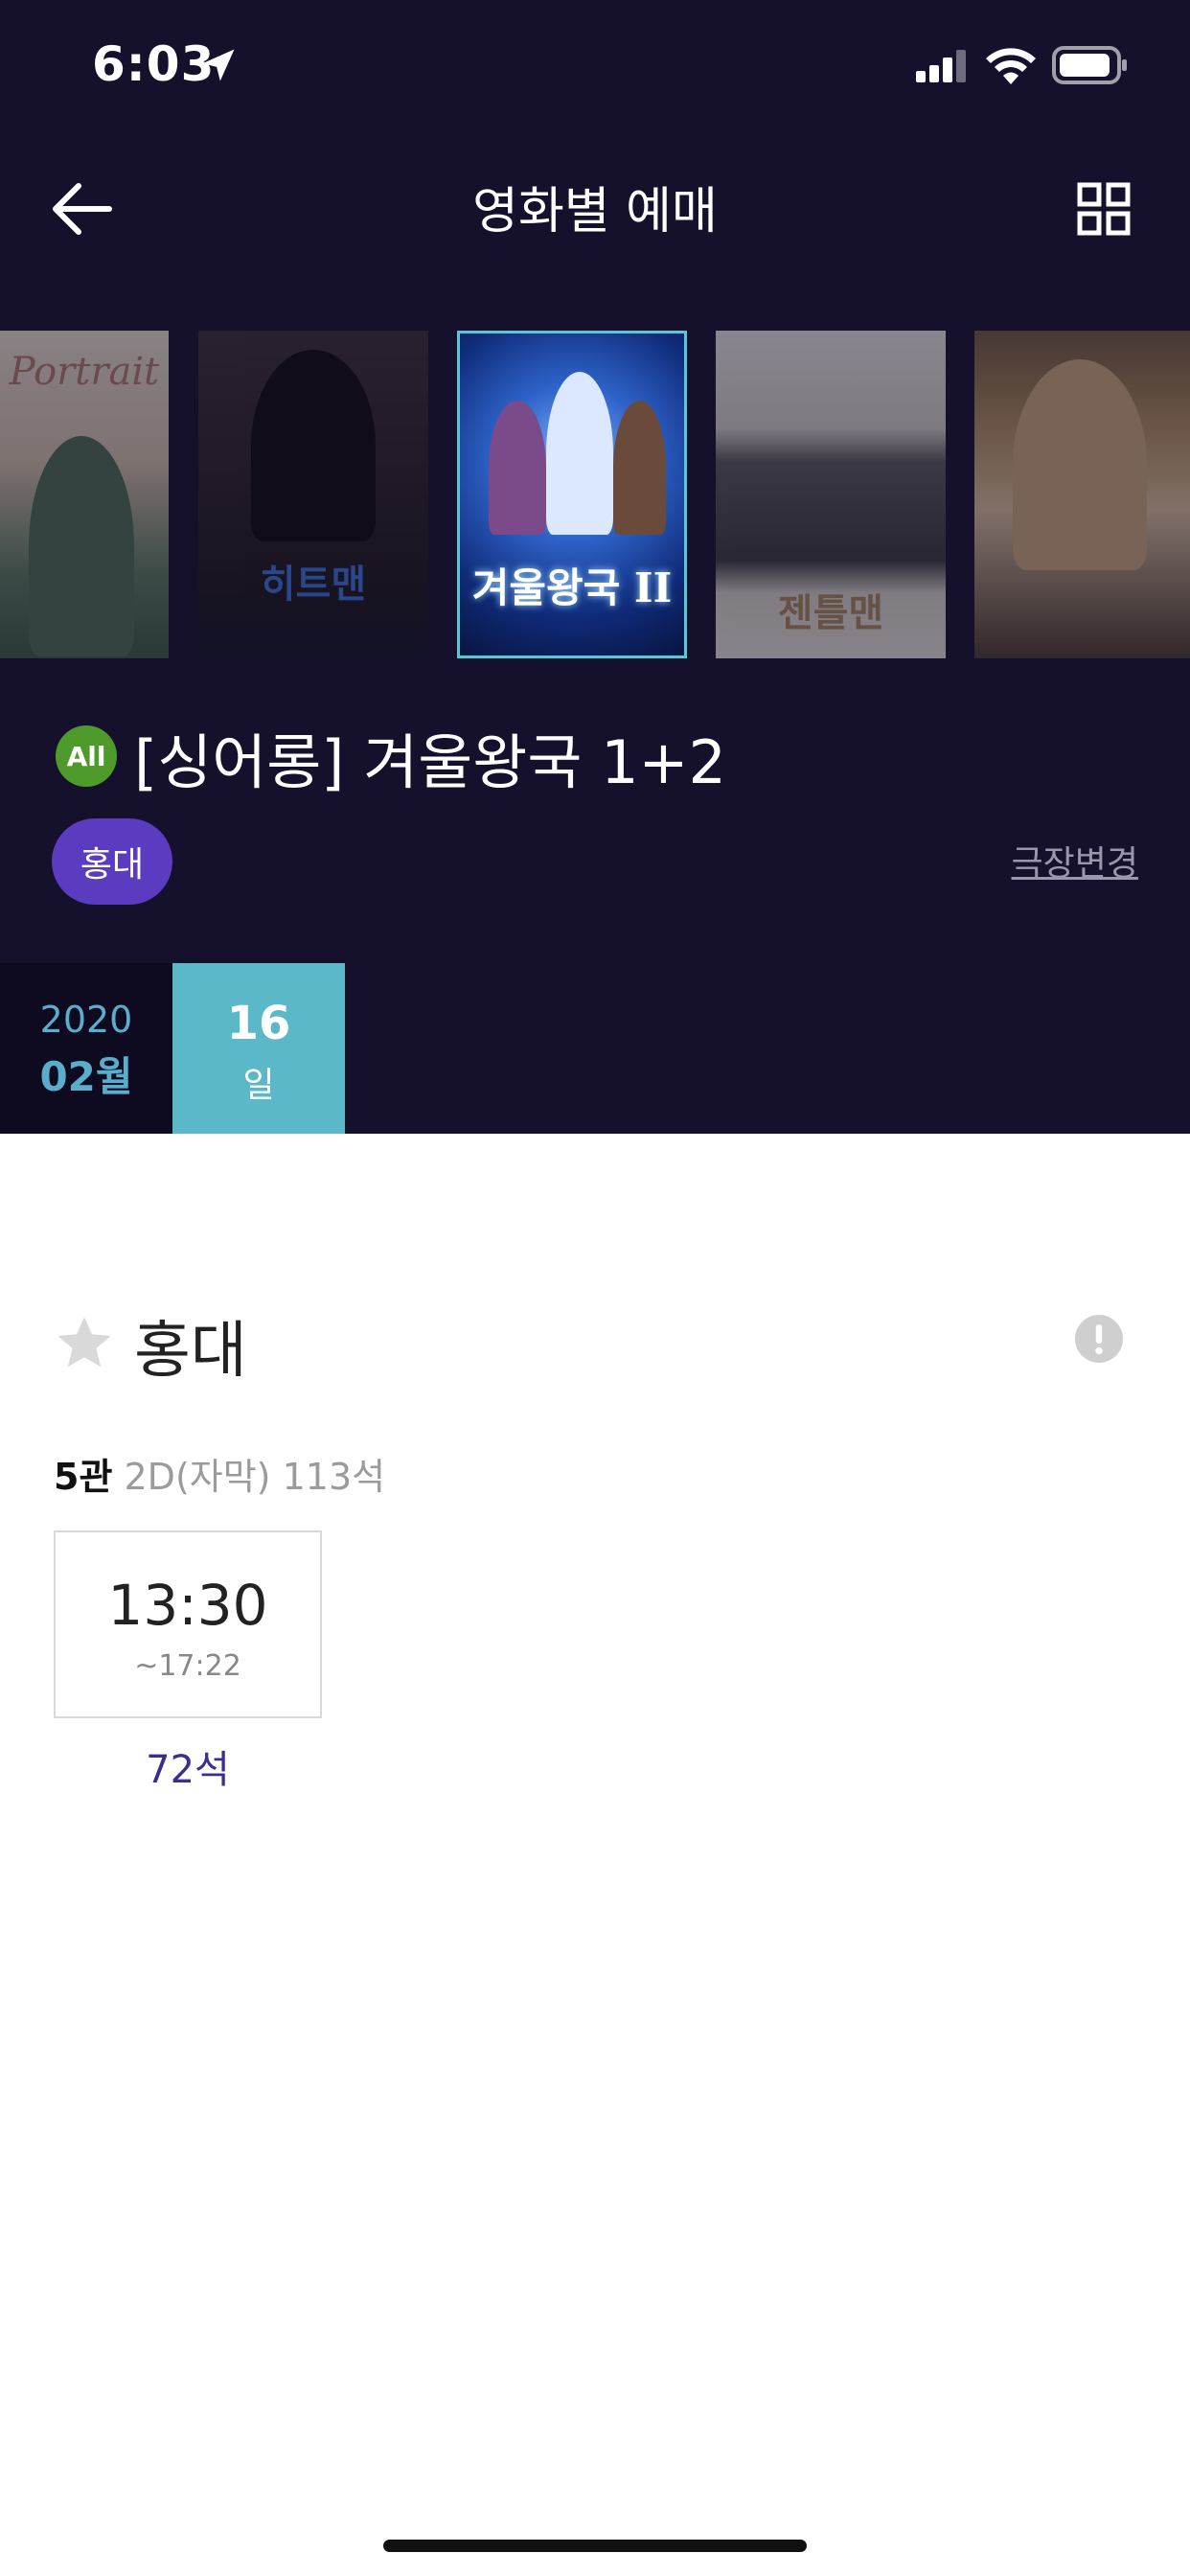 The width and height of the screenshot is (1190, 2576). What do you see at coordinates (831, 494) in the screenshot?
I see `movie-poster: 젠틀맨` at bounding box center [831, 494].